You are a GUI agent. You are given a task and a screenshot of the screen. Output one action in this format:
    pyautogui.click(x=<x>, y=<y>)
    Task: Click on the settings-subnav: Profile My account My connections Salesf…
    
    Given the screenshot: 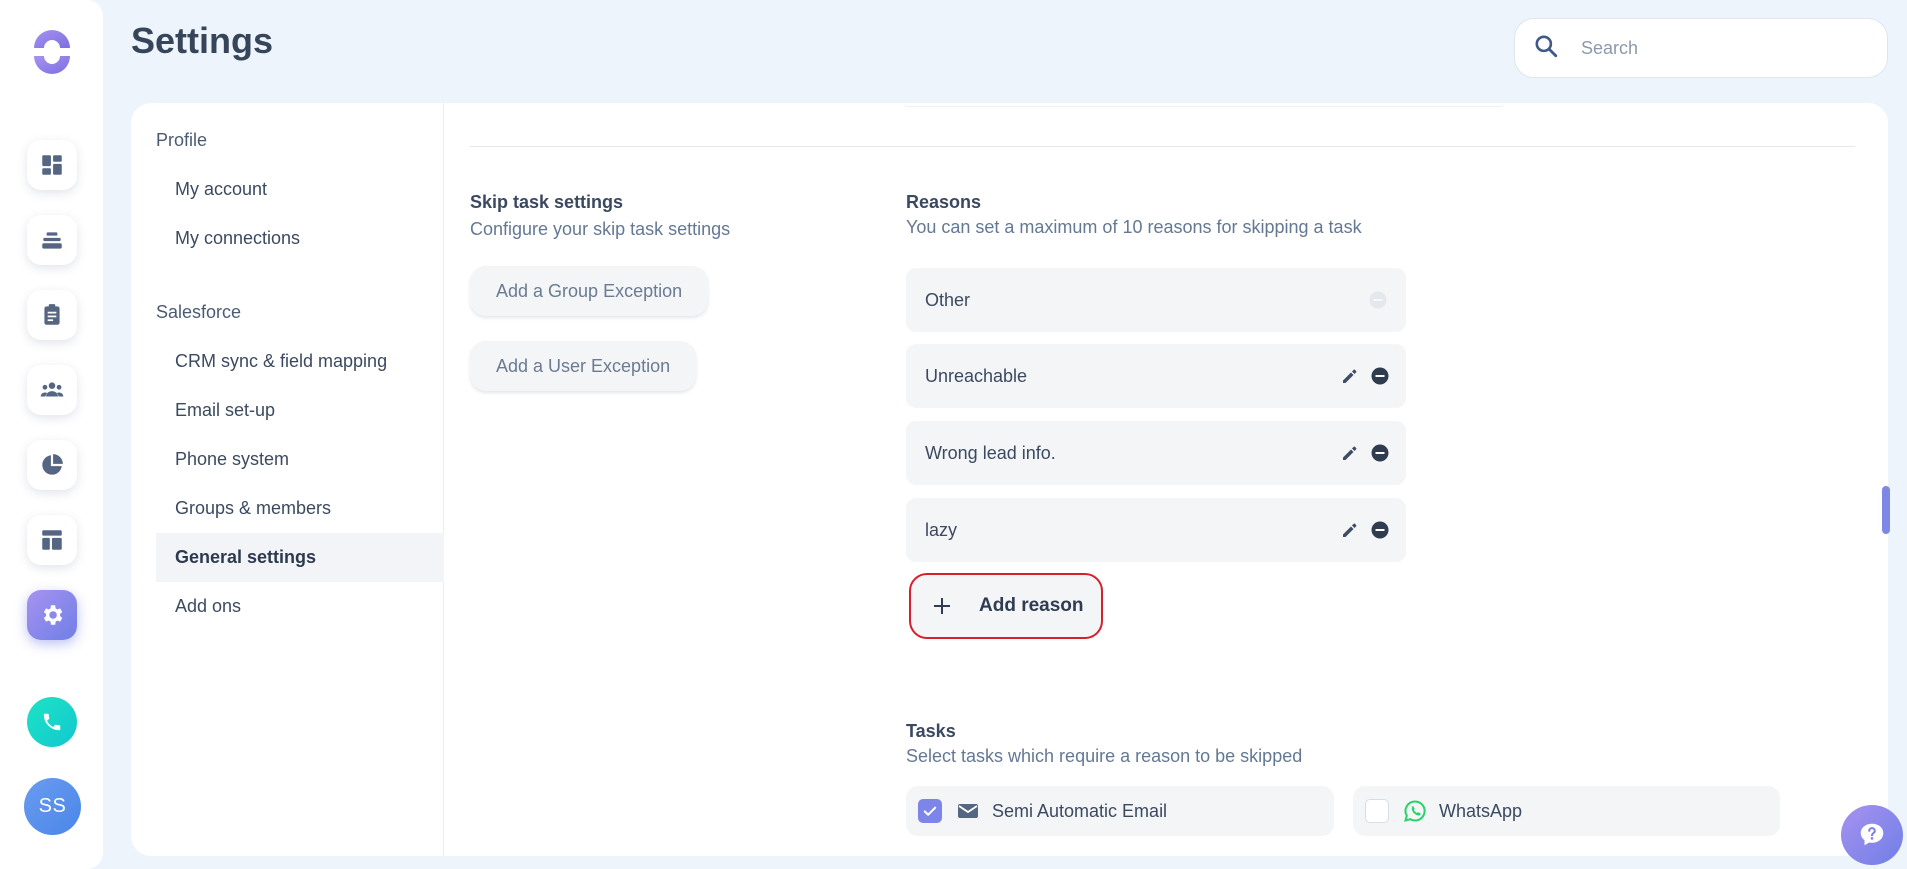 What is the action you would take?
    pyautogui.click(x=287, y=479)
    